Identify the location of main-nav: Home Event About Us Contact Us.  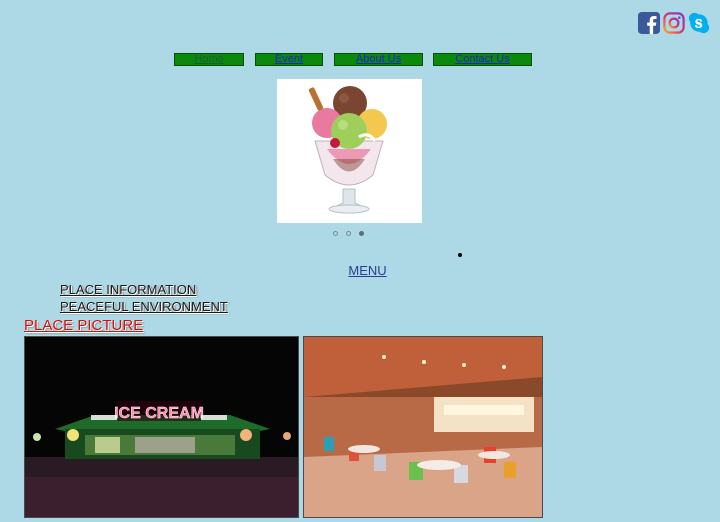
(360, 59).